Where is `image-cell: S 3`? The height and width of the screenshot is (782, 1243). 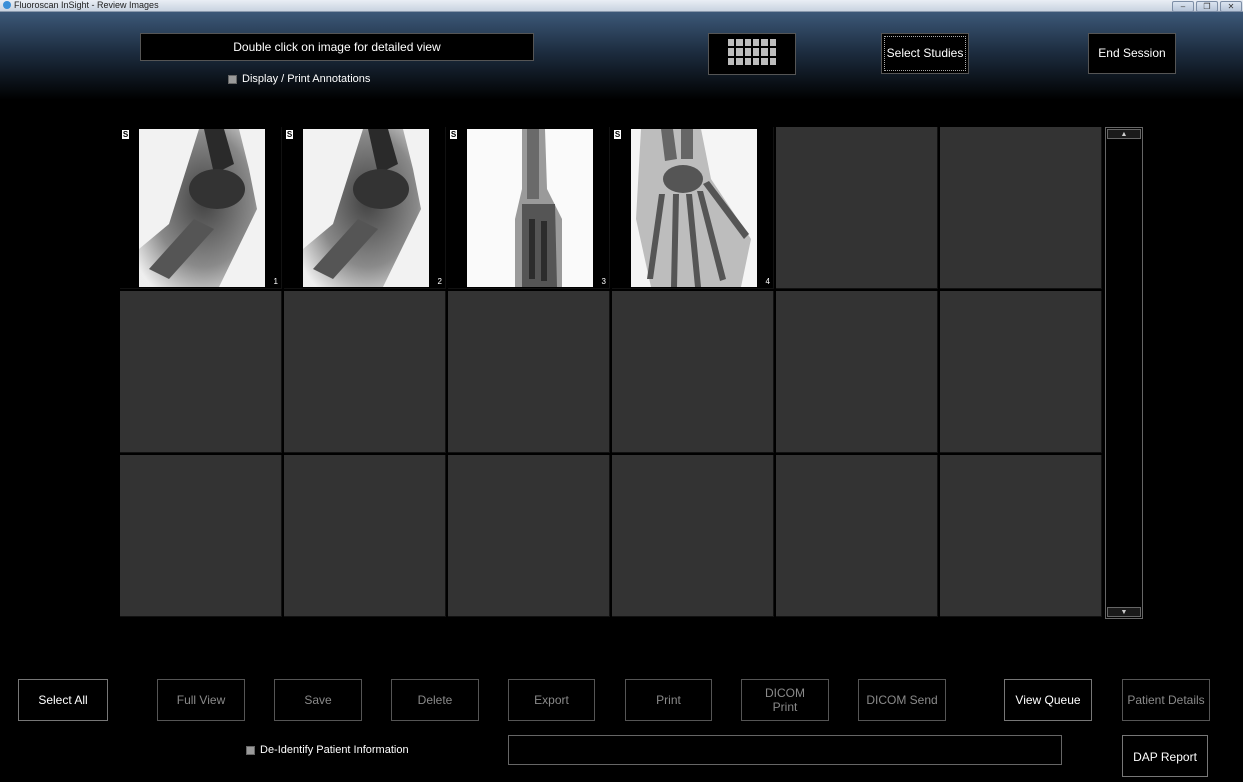
image-cell: S 3 is located at coordinates (529, 208).